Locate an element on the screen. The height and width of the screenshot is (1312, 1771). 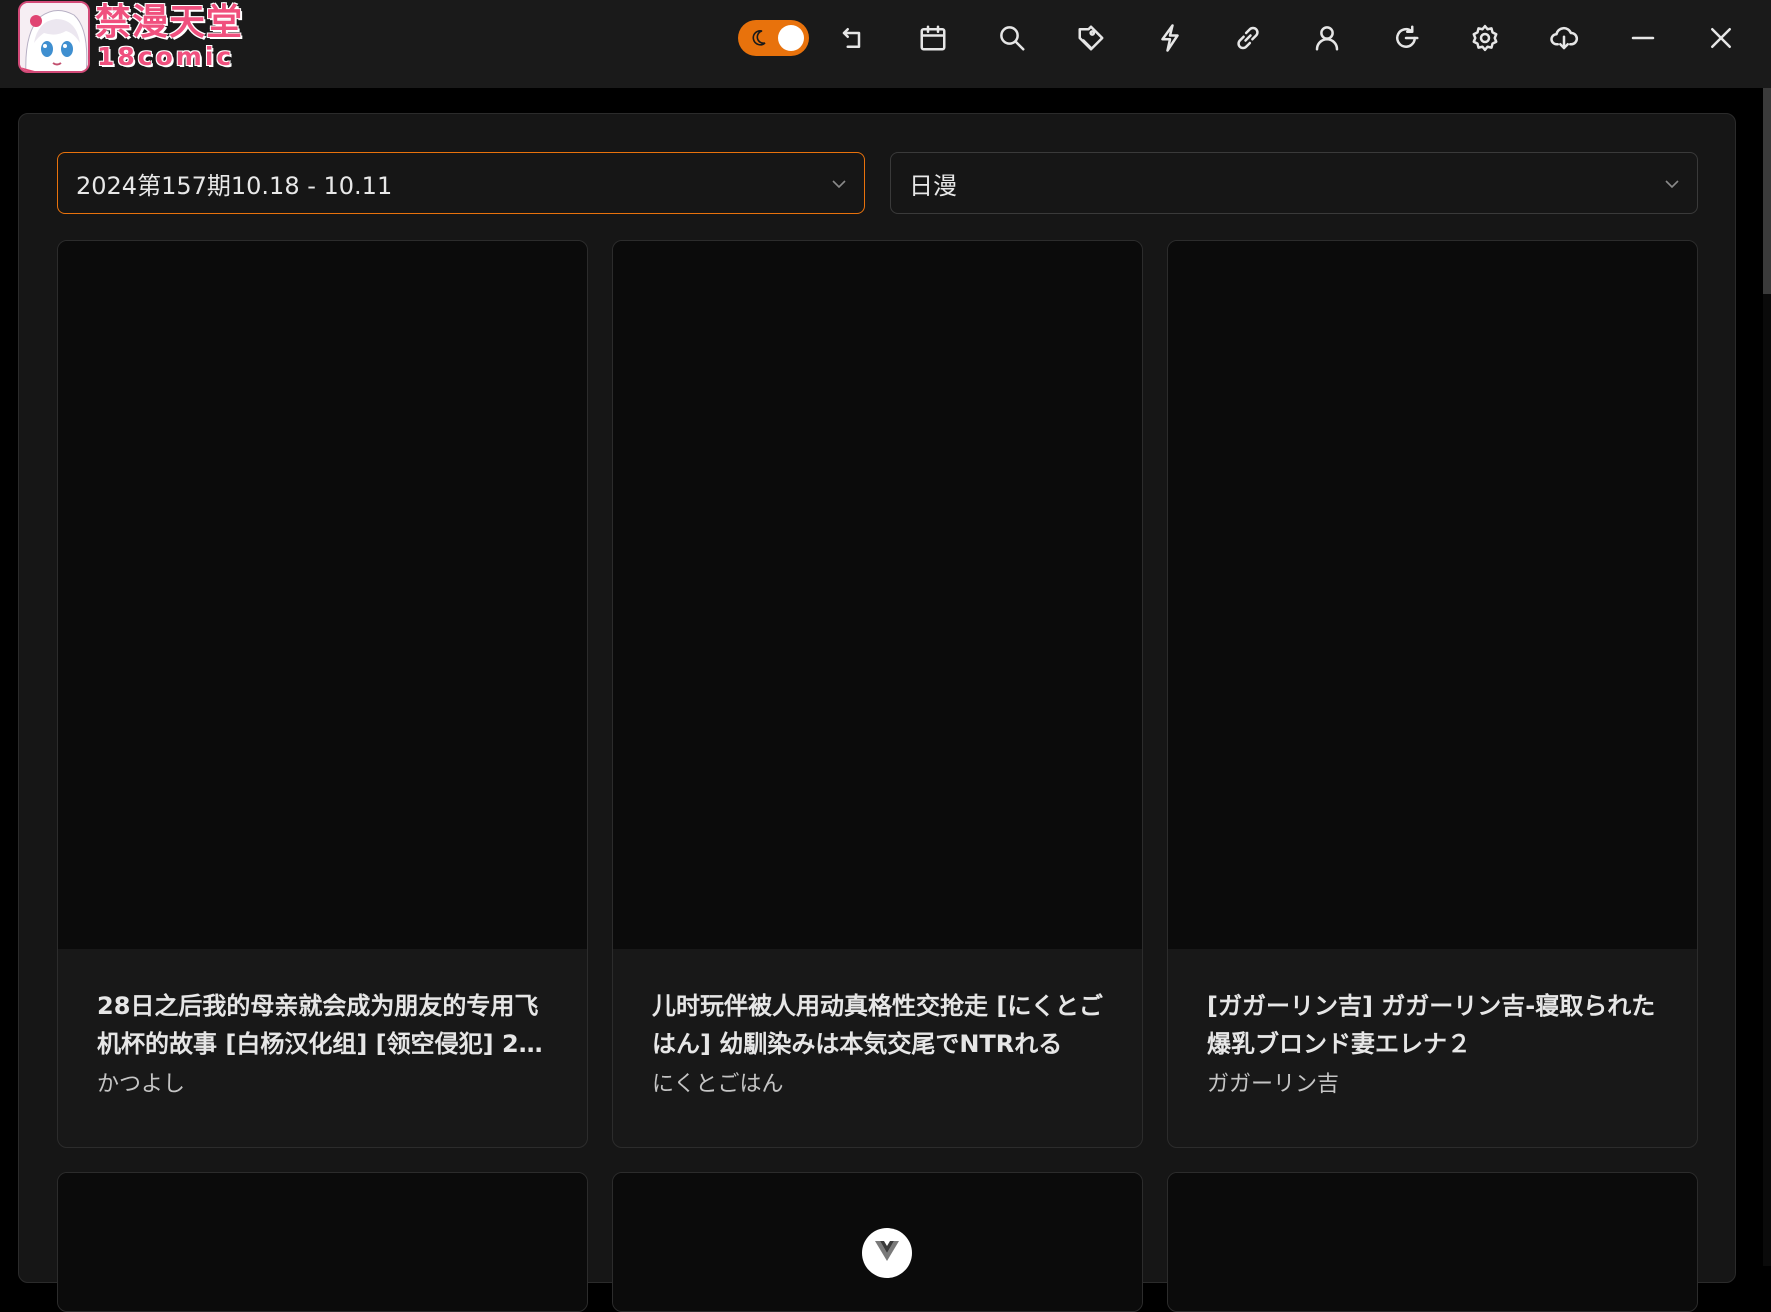
calendar-icon is located at coordinates (933, 38).